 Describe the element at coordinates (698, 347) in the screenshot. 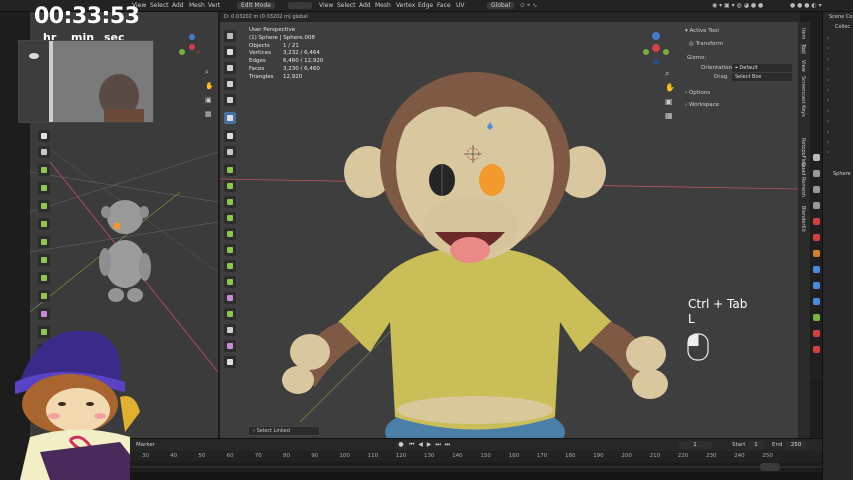

I see `mouse-icon` at that location.